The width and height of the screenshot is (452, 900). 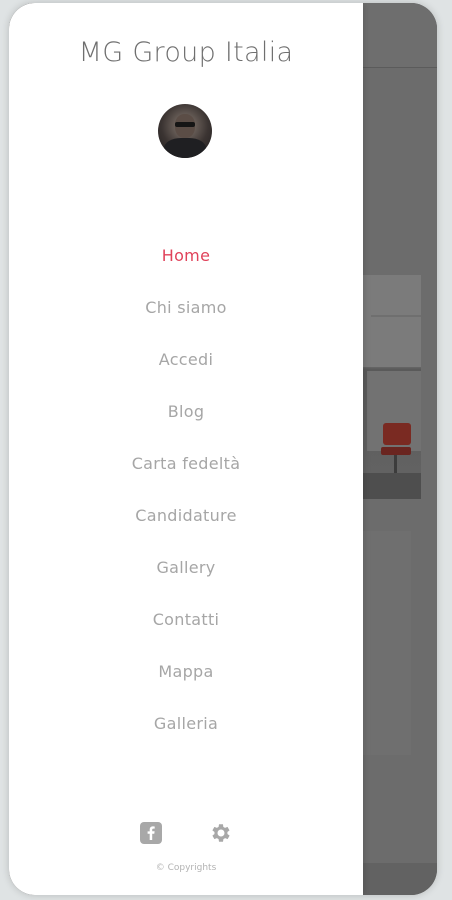 I want to click on nav-item-galleria: Galleria, so click(x=186, y=723).